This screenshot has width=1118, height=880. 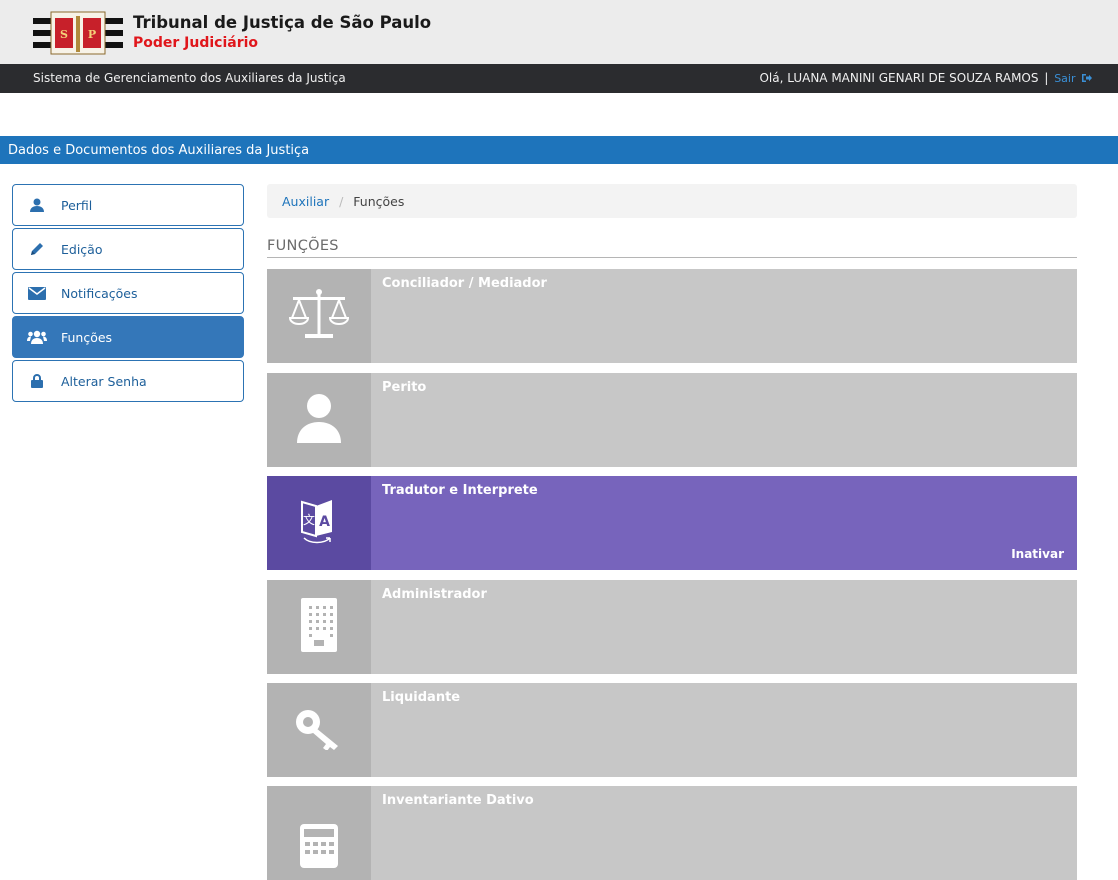 What do you see at coordinates (37, 337) in the screenshot?
I see `users-icon` at bounding box center [37, 337].